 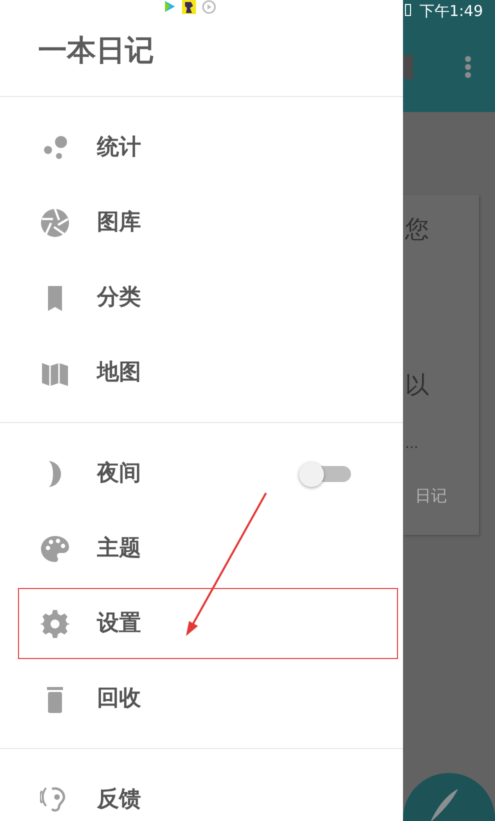 What do you see at coordinates (451, 11) in the screenshot?
I see `status-time: 下午1:49` at bounding box center [451, 11].